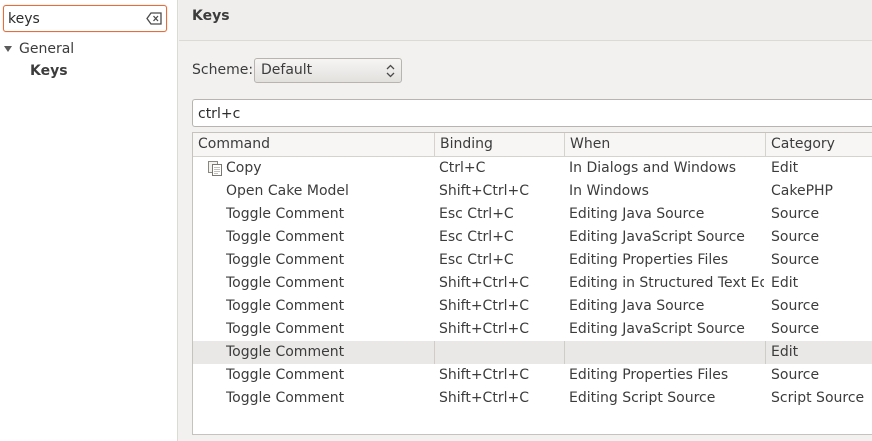  What do you see at coordinates (819, 144) in the screenshot?
I see `column-header-category: Category` at bounding box center [819, 144].